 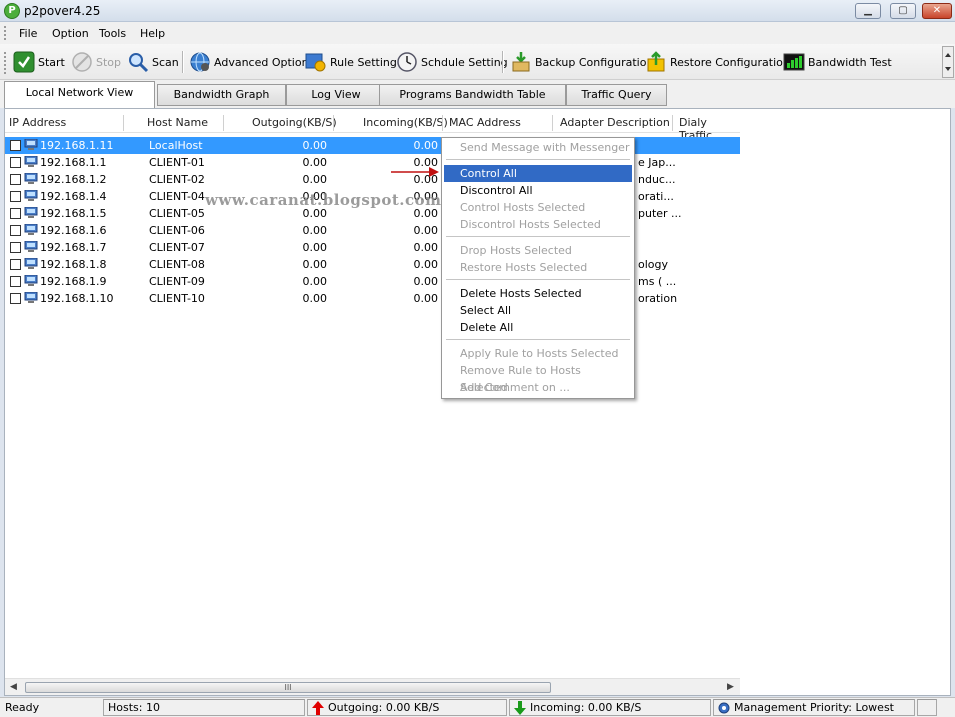 I want to click on red-arrow-icon, so click(x=415, y=172).